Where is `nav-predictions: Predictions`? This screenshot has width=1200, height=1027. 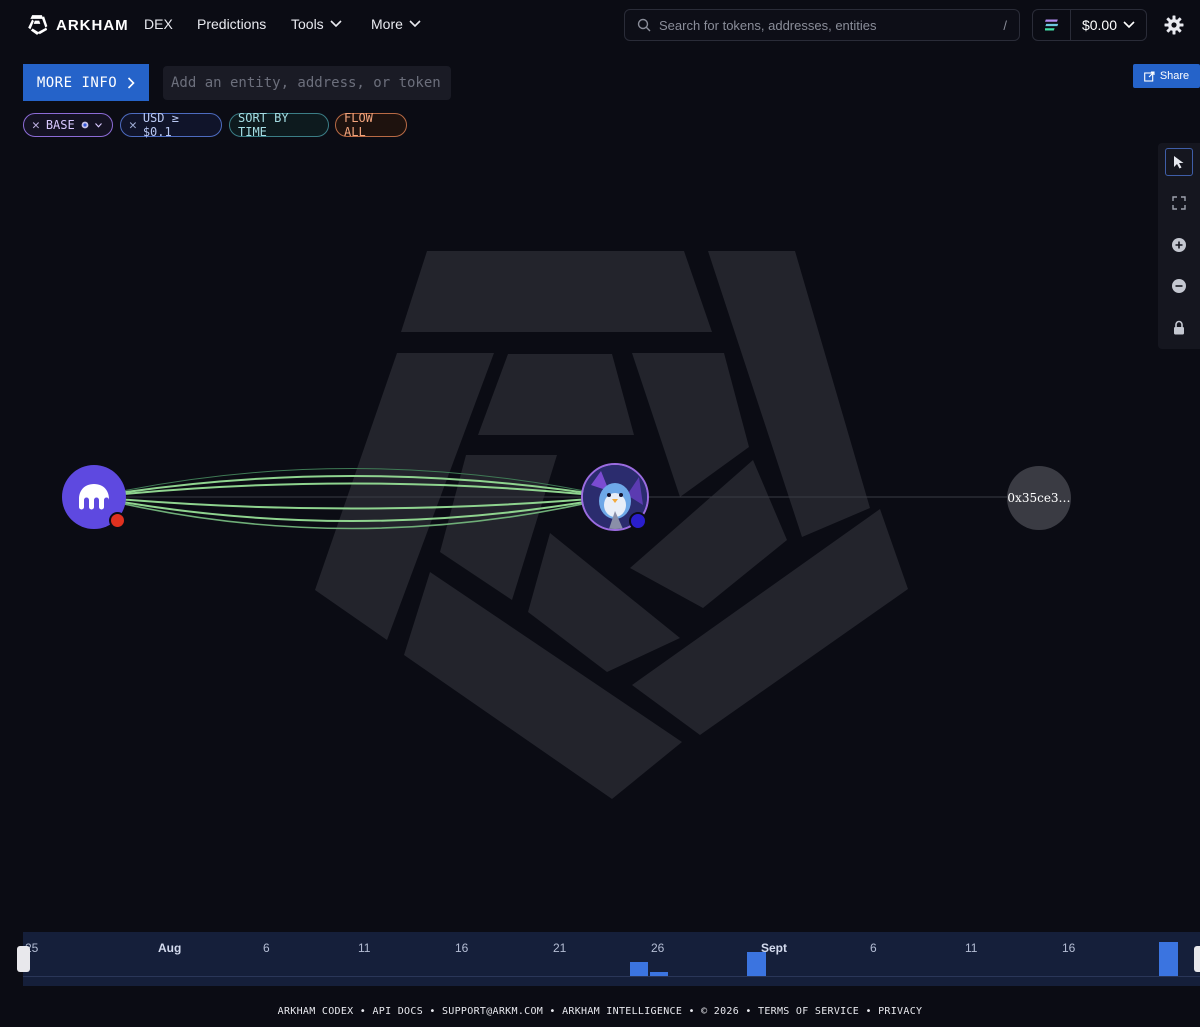
nav-predictions: Predictions is located at coordinates (231, 24).